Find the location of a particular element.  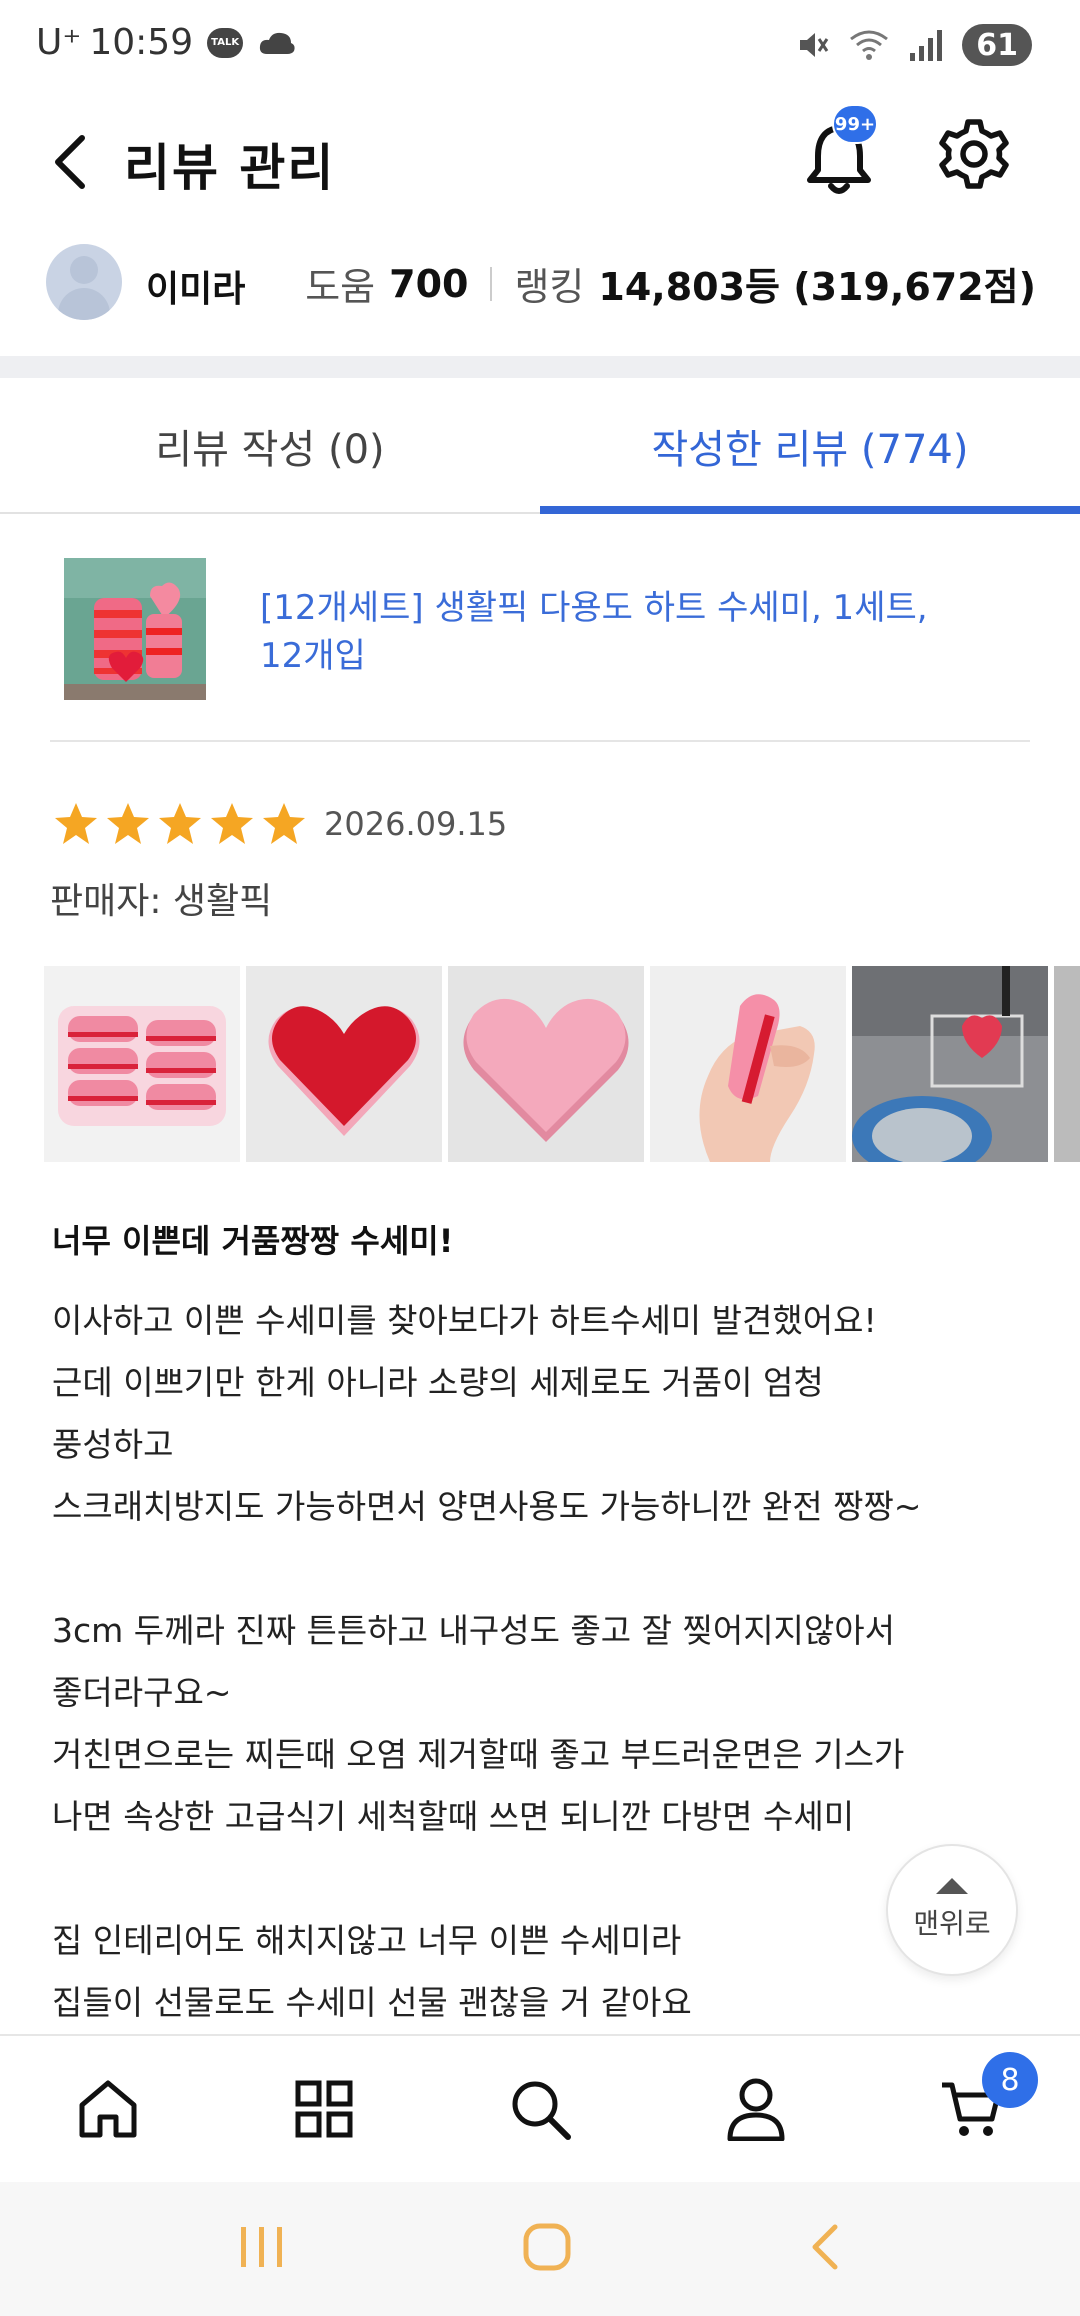

nav-home is located at coordinates (108, 2109).